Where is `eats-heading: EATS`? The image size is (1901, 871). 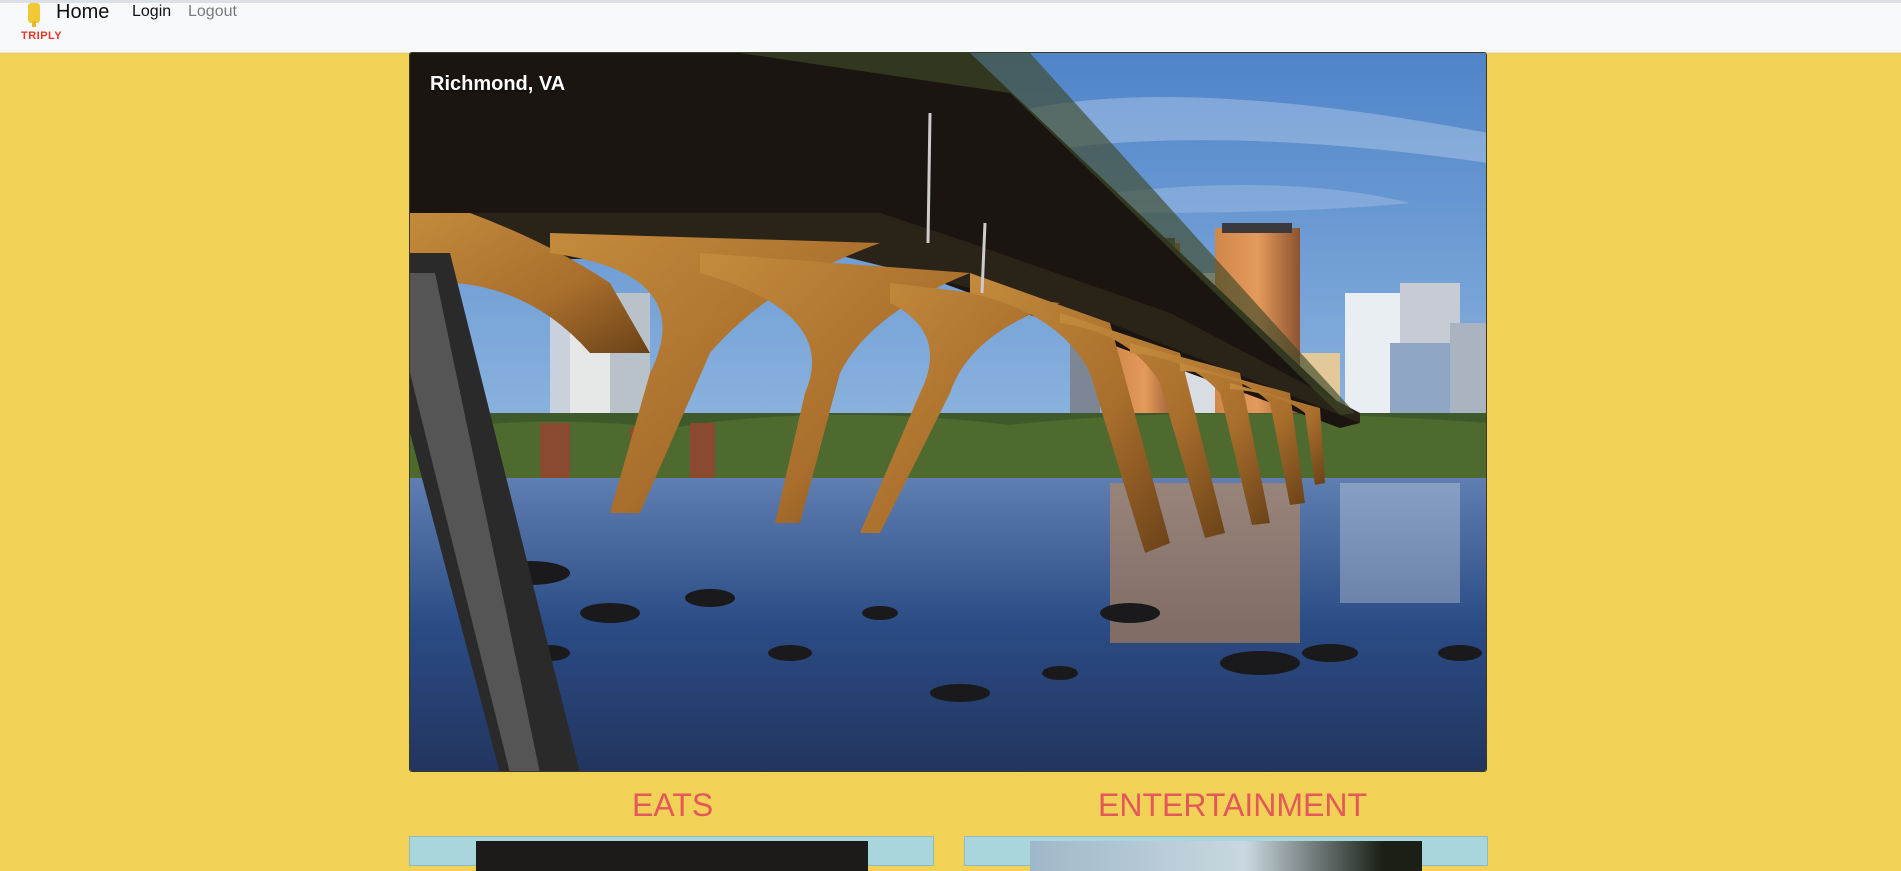 eats-heading: EATS is located at coordinates (673, 805).